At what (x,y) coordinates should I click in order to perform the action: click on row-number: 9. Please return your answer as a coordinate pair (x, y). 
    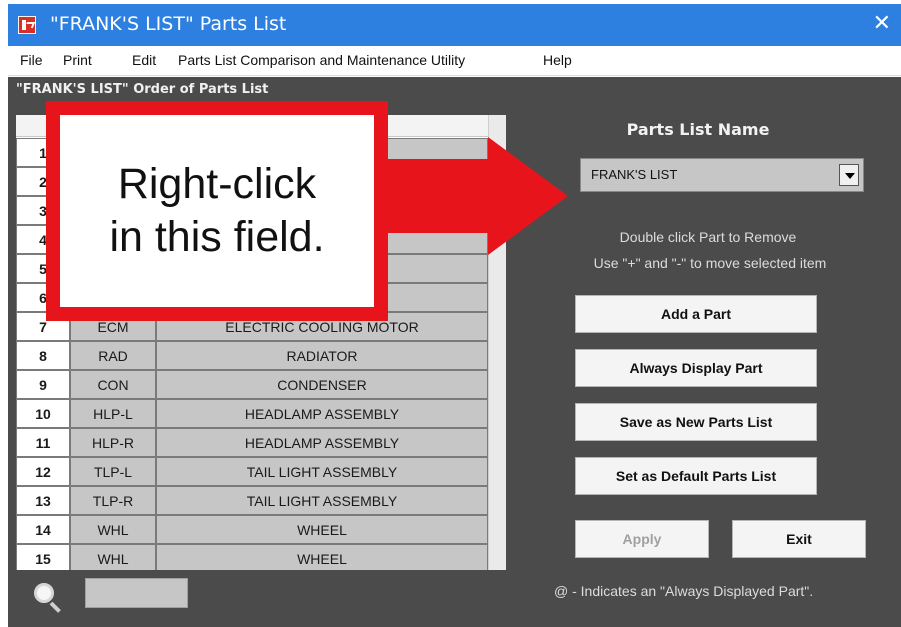
    Looking at the image, I should click on (43, 384).